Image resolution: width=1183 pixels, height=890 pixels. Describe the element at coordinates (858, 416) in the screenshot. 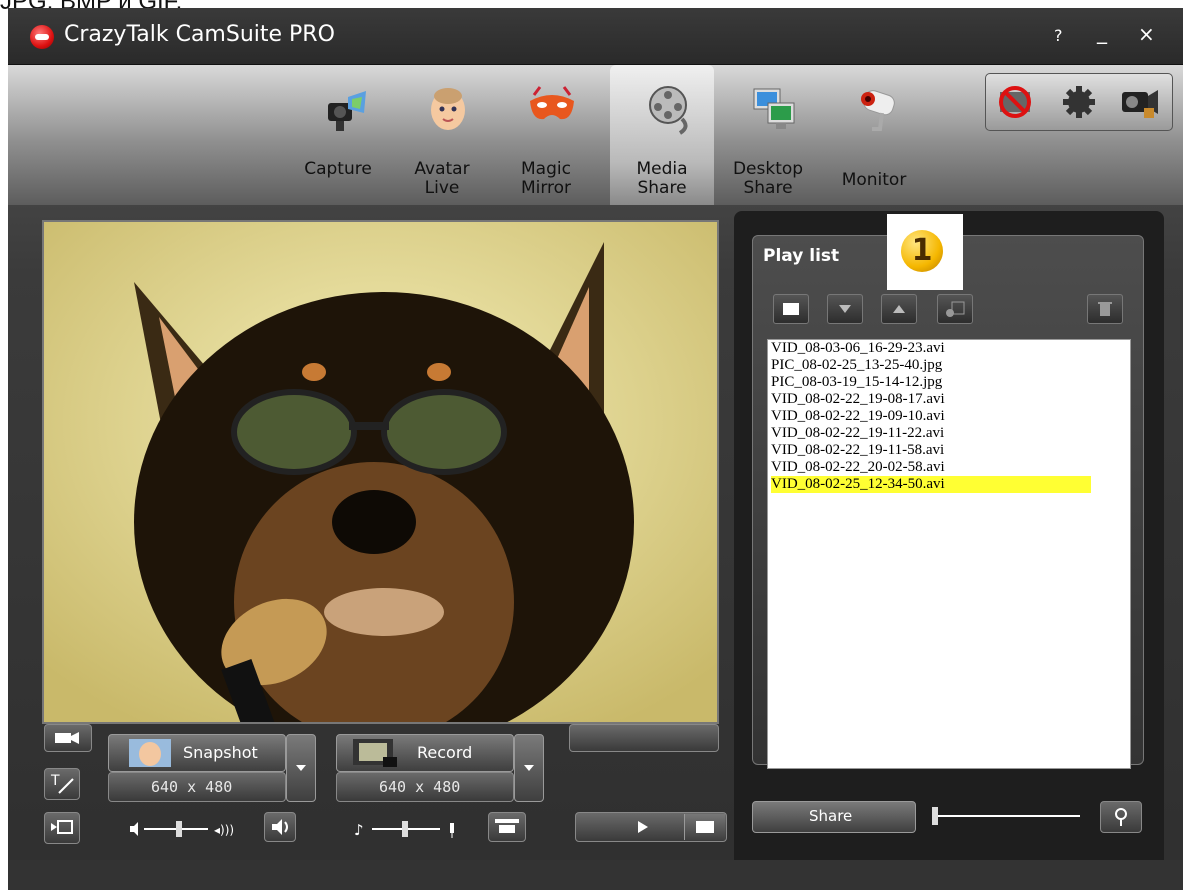

I see `list-item: VID_08-02-22_19-09-10.avi` at that location.